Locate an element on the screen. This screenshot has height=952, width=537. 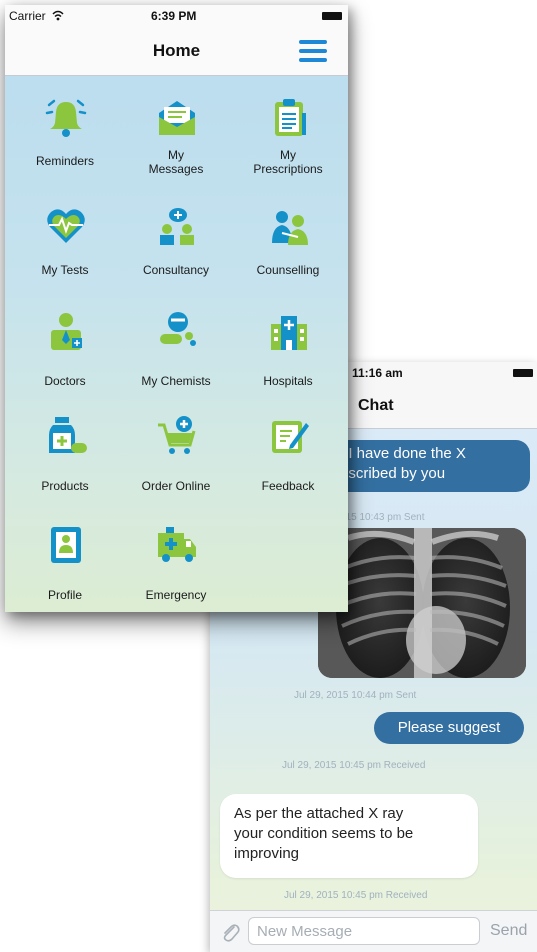
page-title: Home is located at coordinates (176, 50).